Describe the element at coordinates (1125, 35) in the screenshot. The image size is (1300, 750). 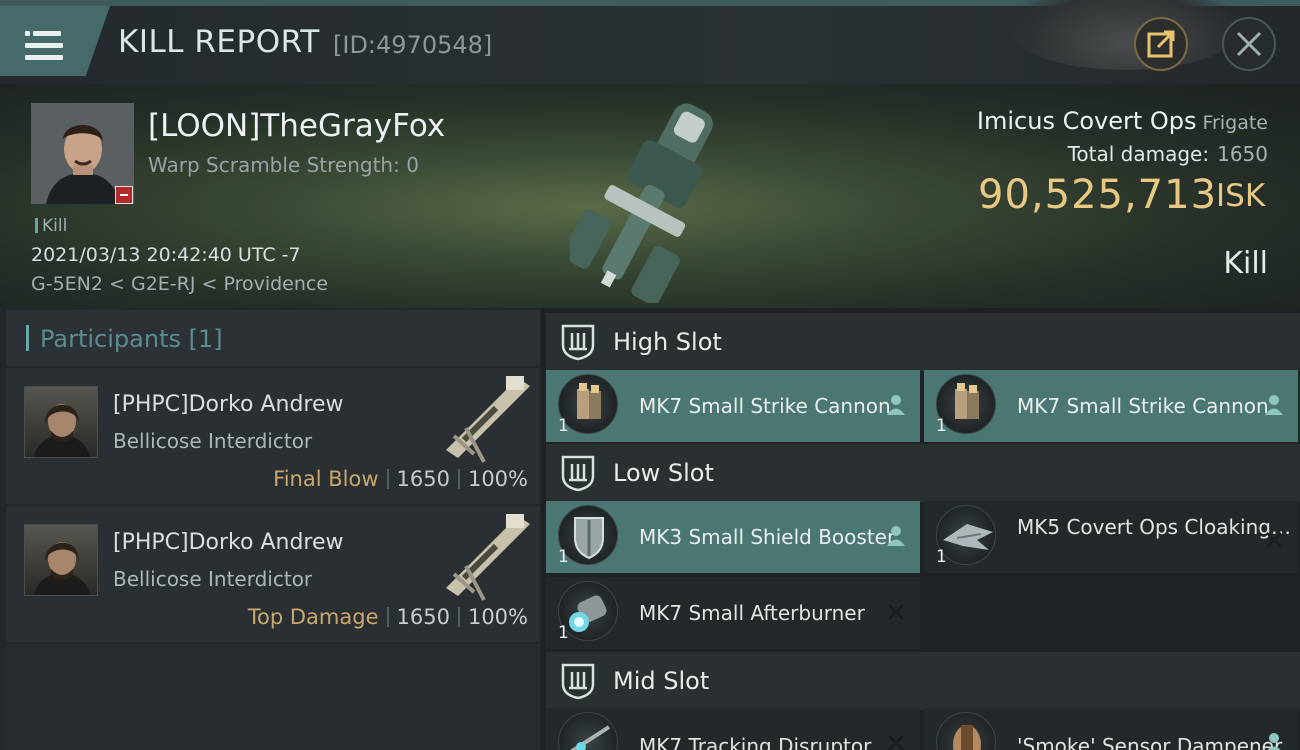
I see `header-planet-decoration` at that location.